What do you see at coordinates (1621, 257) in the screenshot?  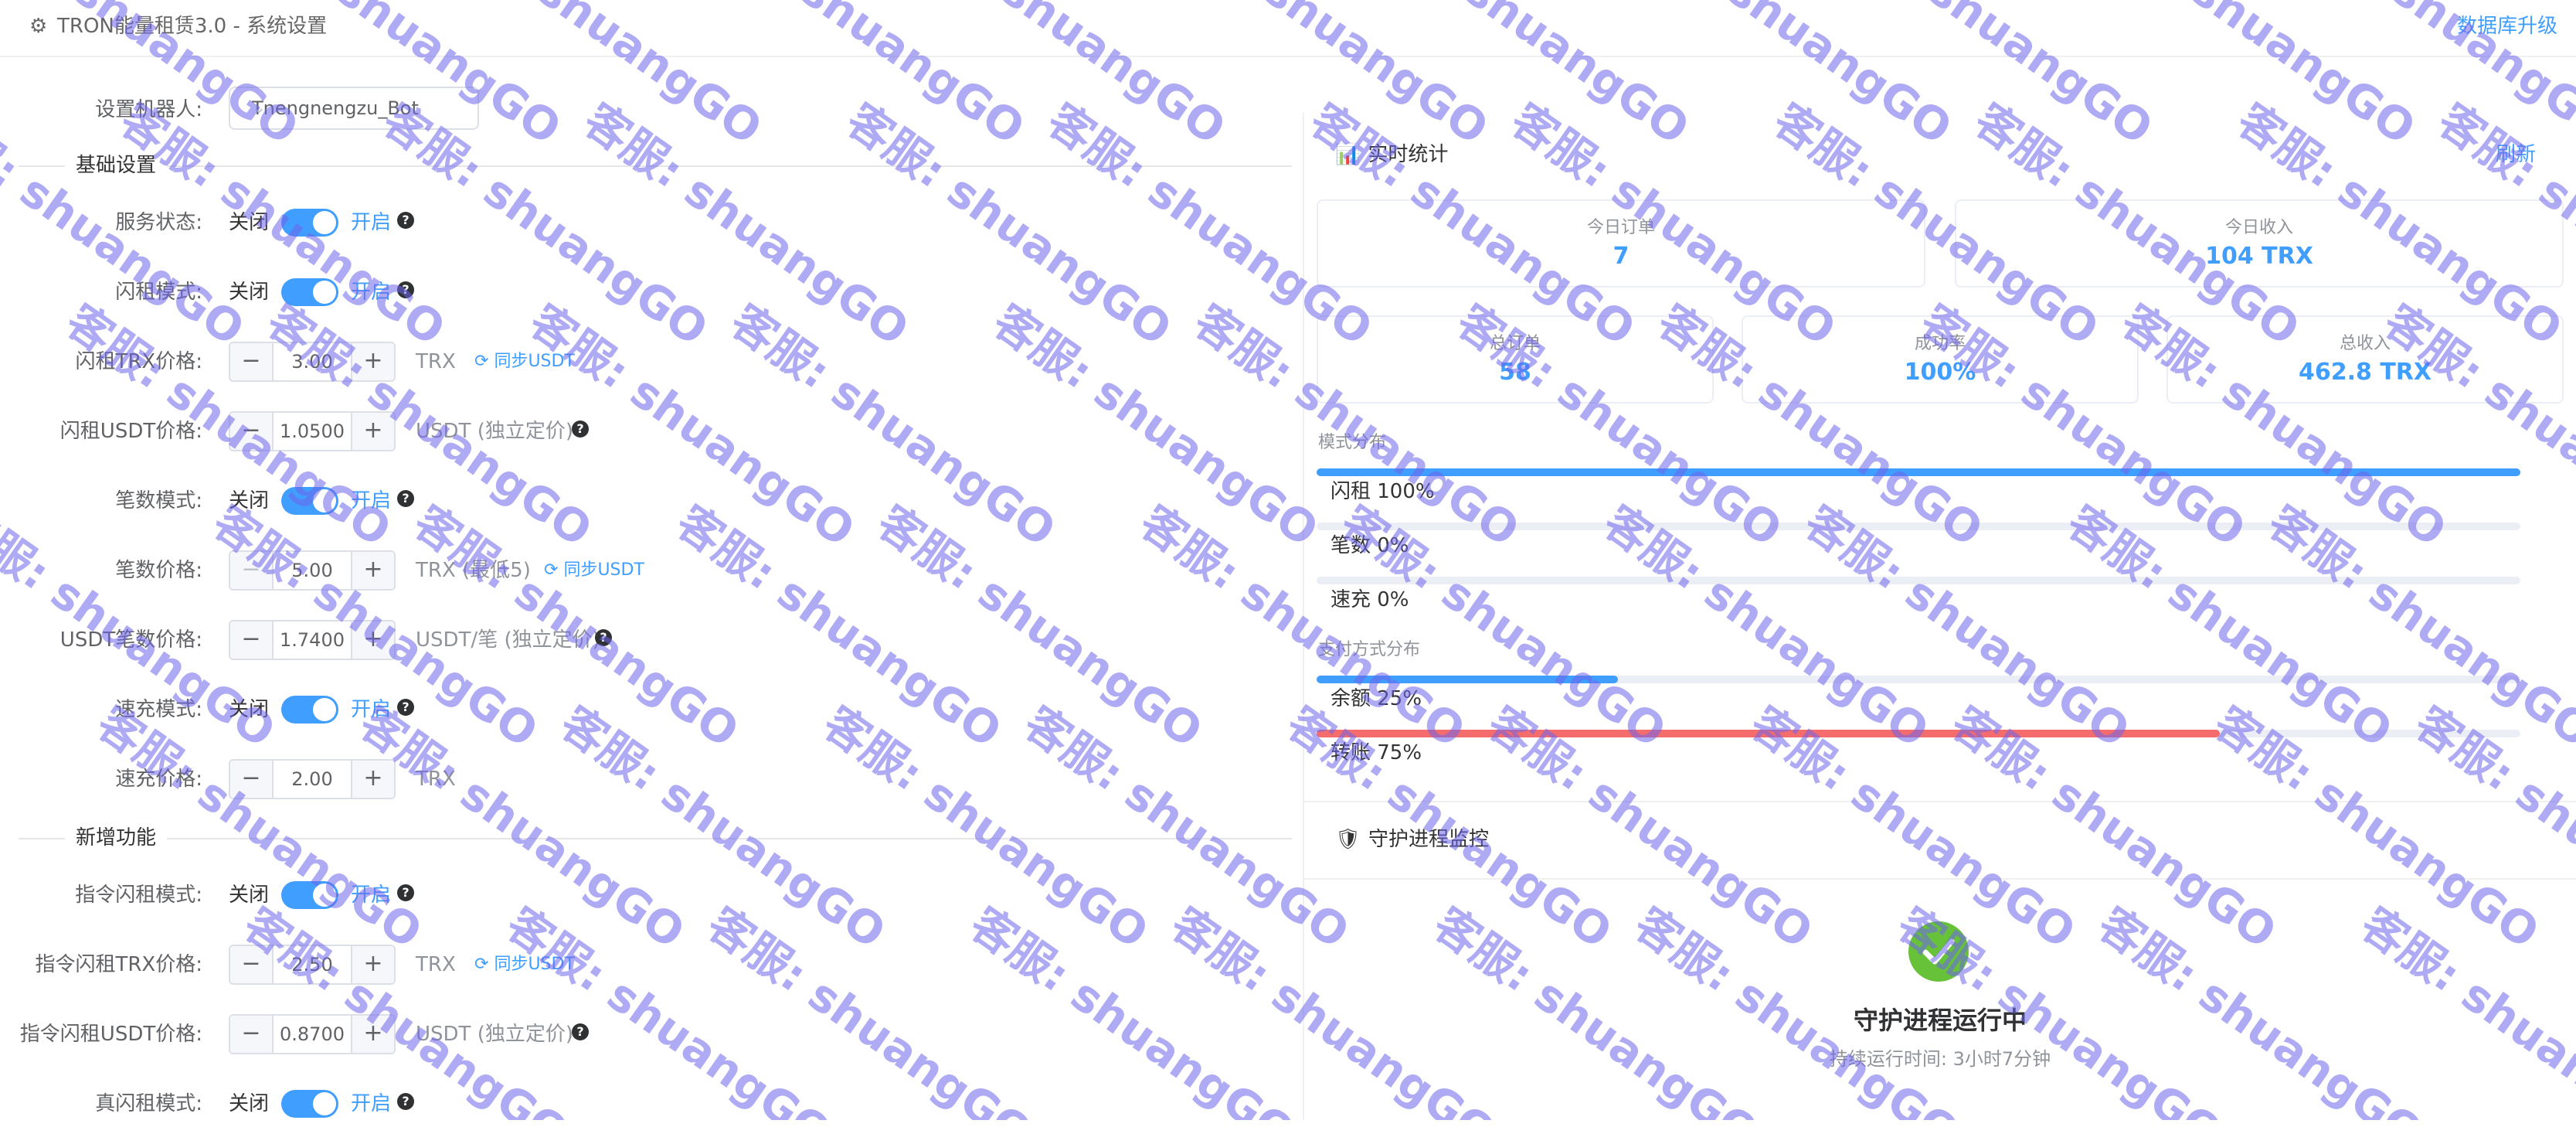 I see `stat-value: 7` at bounding box center [1621, 257].